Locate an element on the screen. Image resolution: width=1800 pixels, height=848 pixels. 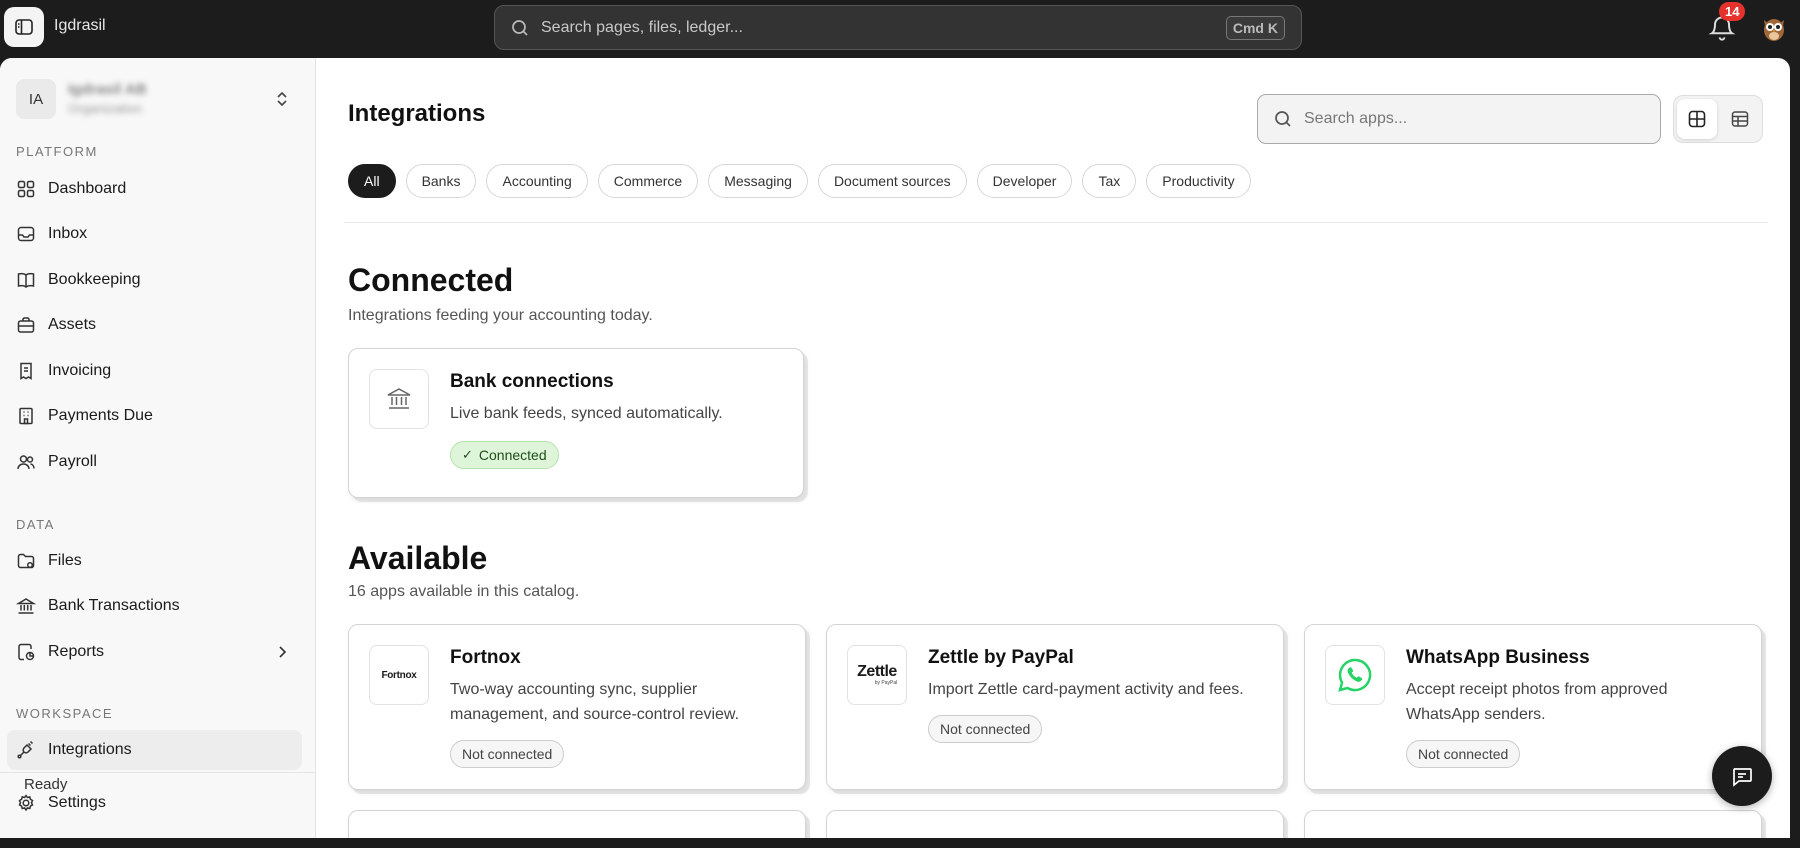
fortnox-logo-text: Fortnox is located at coordinates (399, 675).